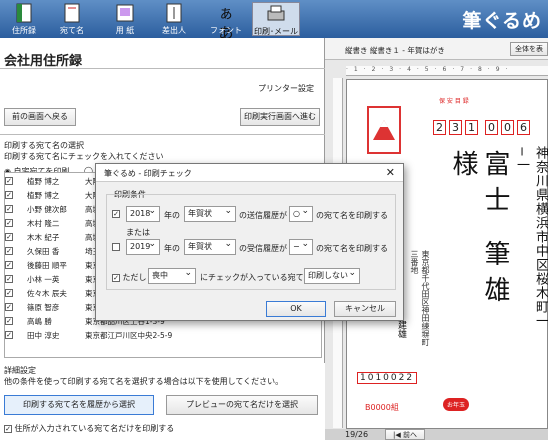  What do you see at coordinates (357, 434) in the screenshot?
I see `page-indicator: 19/26` at bounding box center [357, 434].